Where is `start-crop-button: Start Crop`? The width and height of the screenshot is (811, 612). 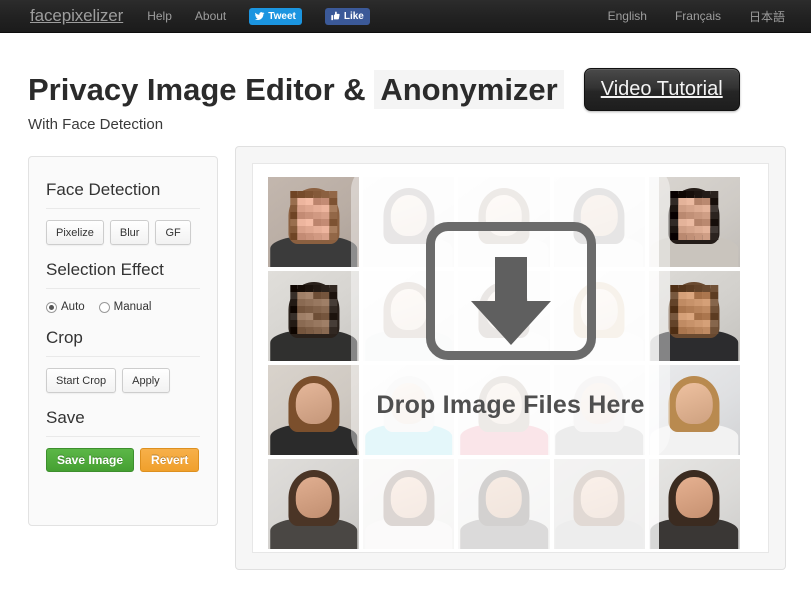
start-crop-button: Start Crop is located at coordinates (81, 380).